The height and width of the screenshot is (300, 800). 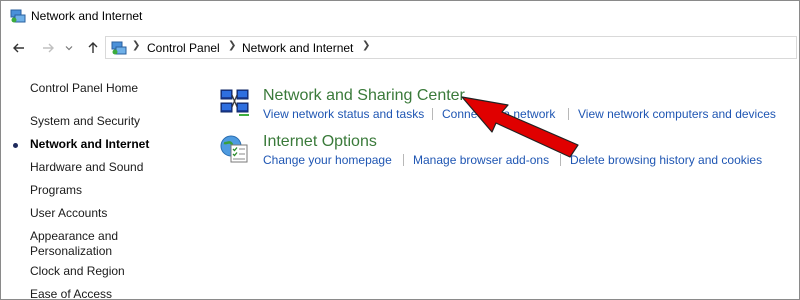 I want to click on sidebar-item-network-and-internet: Network and Internet, so click(x=90, y=144).